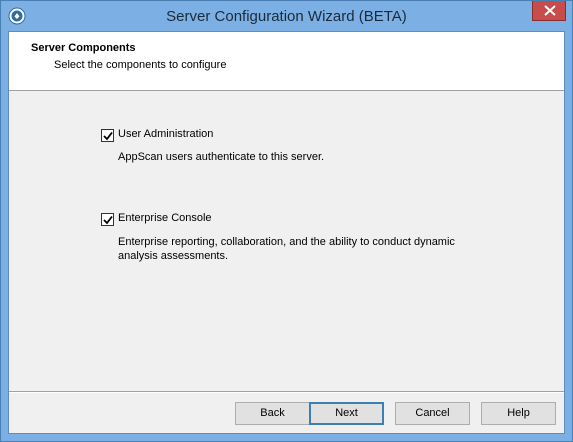 The image size is (573, 442). Describe the element at coordinates (83, 48) in the screenshot. I see `page-title: Server Components` at that location.